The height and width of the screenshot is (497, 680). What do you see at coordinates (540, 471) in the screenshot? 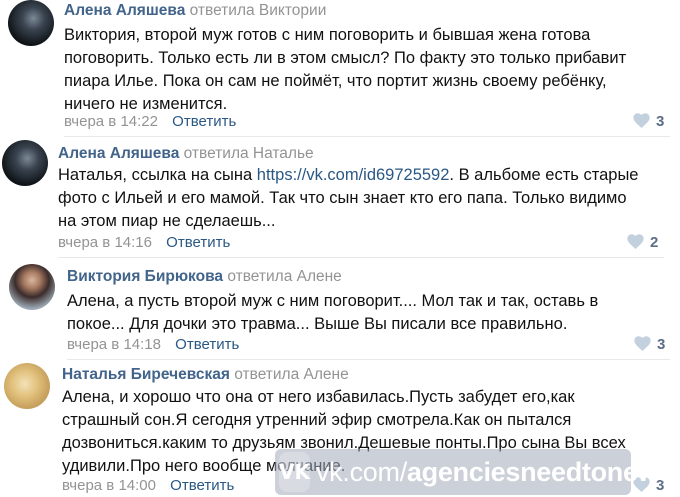
I see `watermark-site: agenciesneedtonews` at bounding box center [540, 471].